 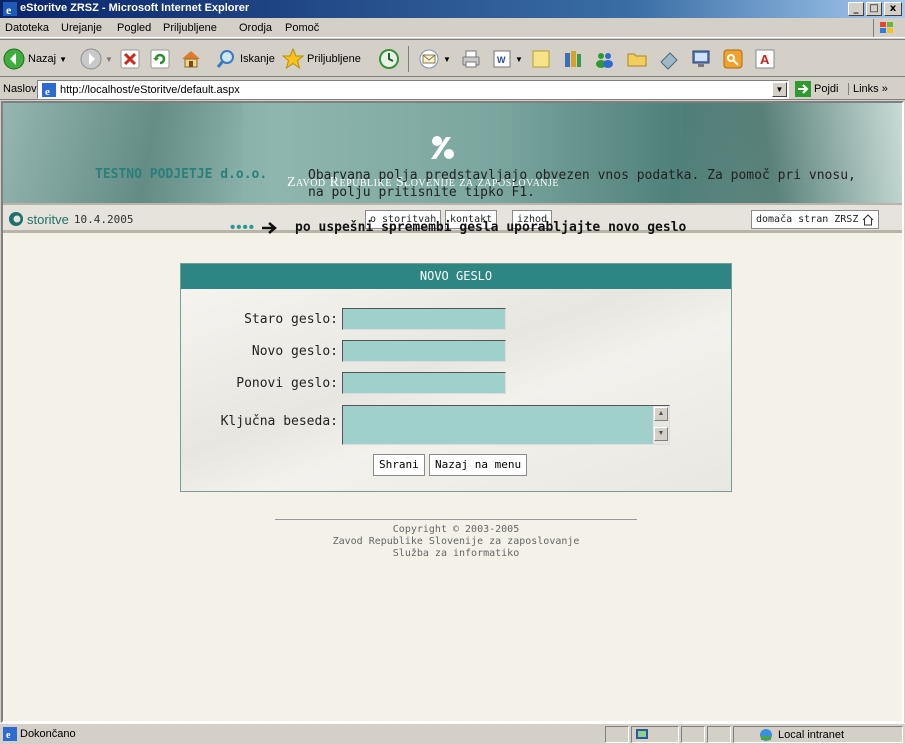 I want to click on tip-dots: ••••, so click(x=243, y=227).